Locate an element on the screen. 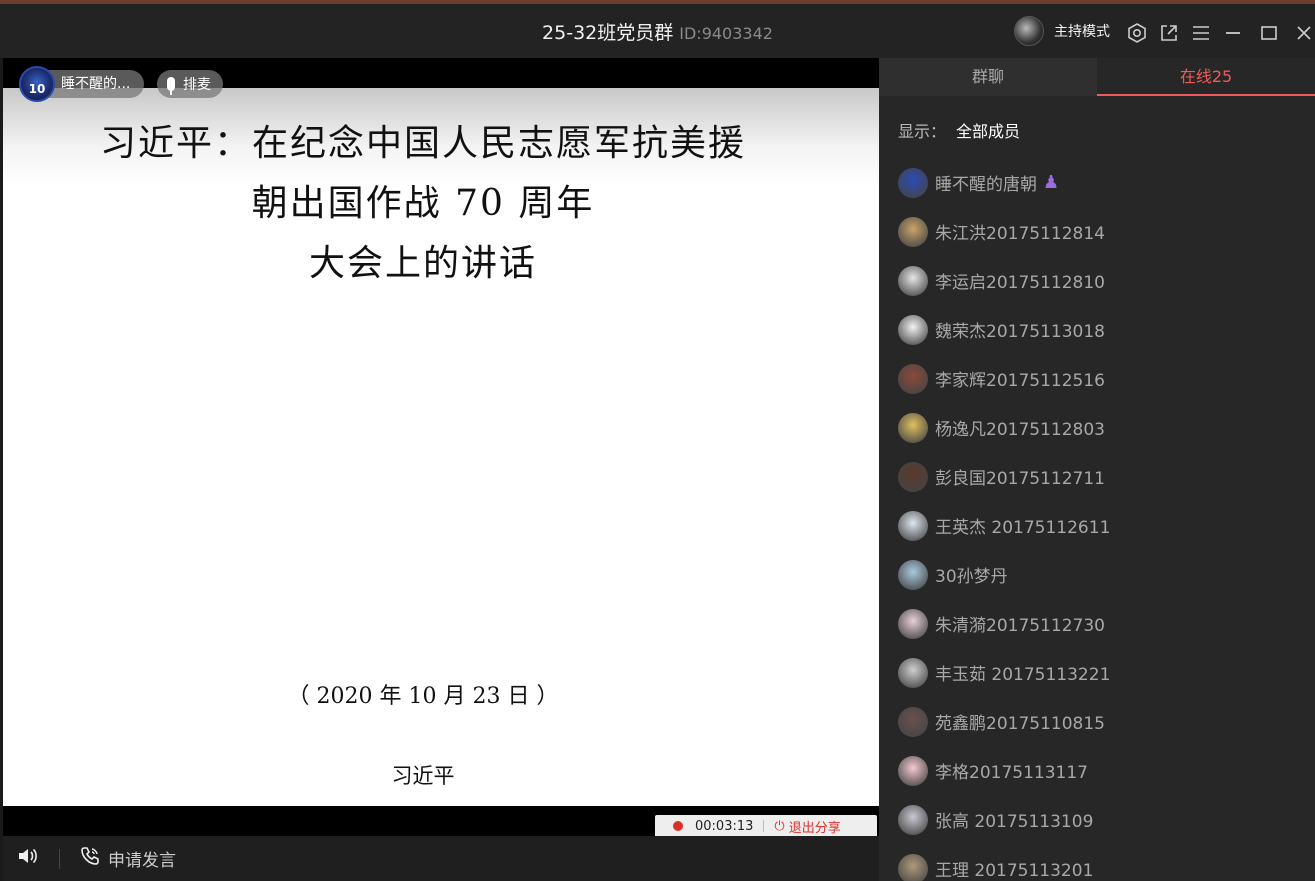 Image resolution: width=1315 pixels, height=881 pixels. host-mode-indicator: 主持模式 is located at coordinates (1062, 31).